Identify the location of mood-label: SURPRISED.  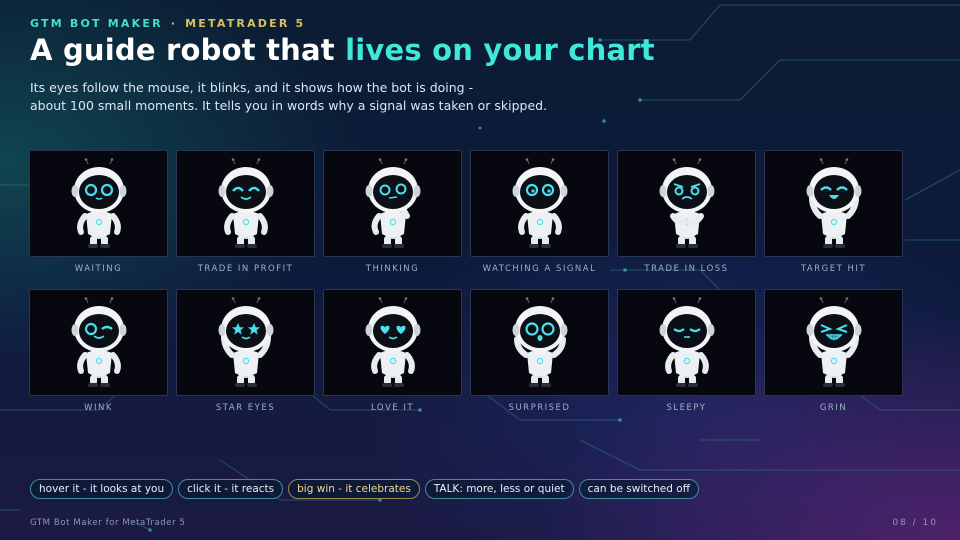
(539, 408).